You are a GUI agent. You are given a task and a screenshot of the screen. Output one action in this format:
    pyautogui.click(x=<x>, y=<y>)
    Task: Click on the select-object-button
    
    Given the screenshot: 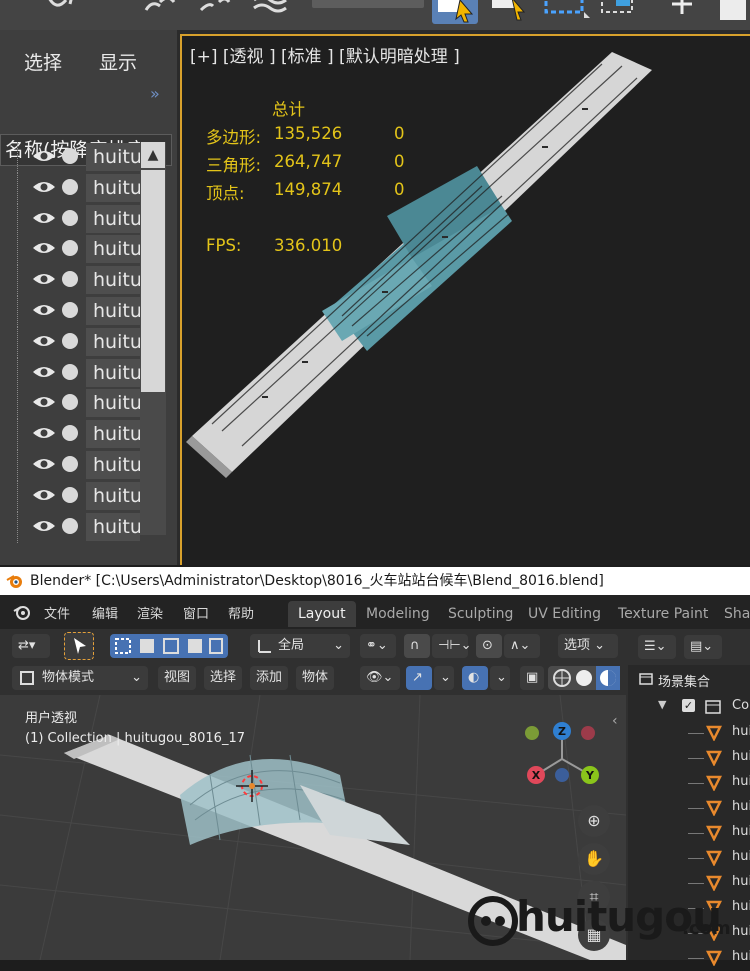 What is the action you would take?
    pyautogui.click(x=455, y=12)
    